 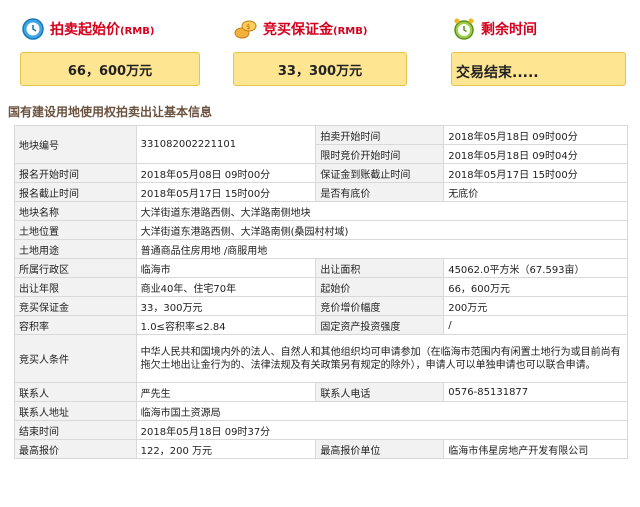 I want to click on field-value: 1.0≤容积率≤2.84, so click(x=226, y=325).